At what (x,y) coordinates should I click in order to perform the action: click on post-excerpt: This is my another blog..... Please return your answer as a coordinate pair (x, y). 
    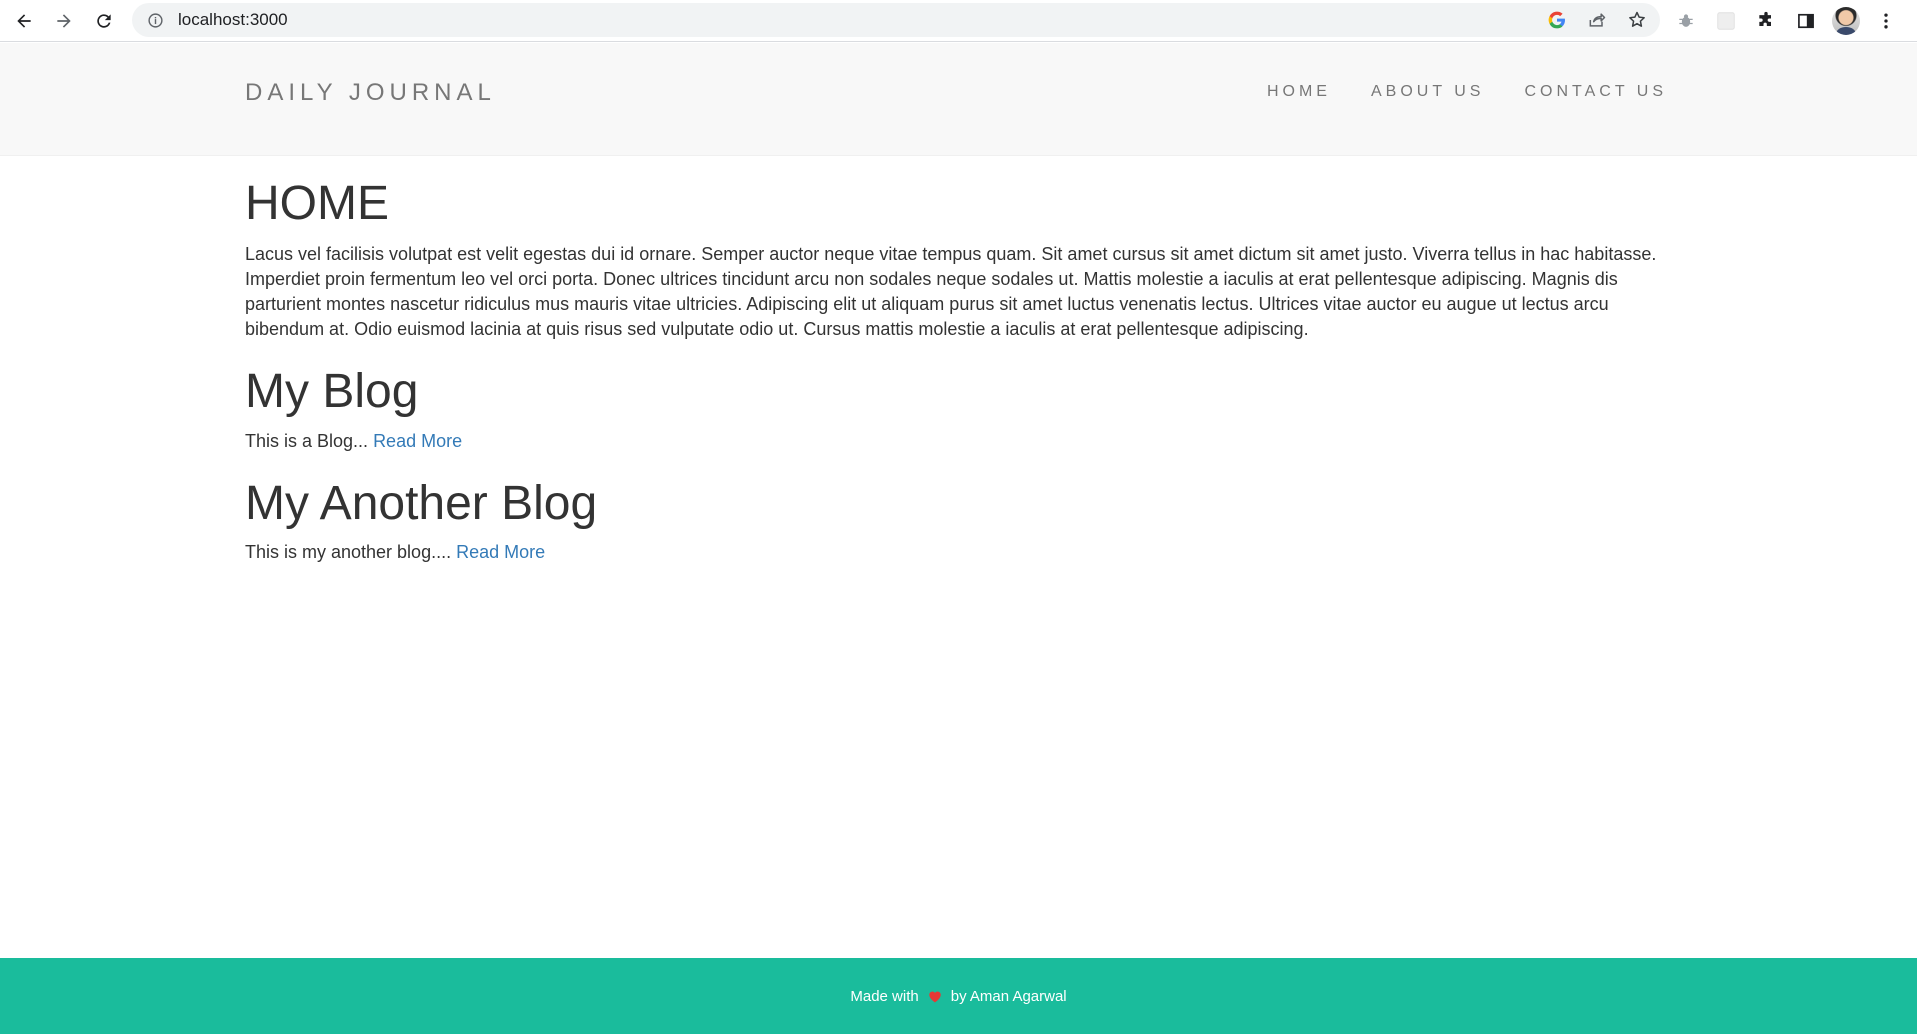
    Looking at the image, I should click on (351, 552).